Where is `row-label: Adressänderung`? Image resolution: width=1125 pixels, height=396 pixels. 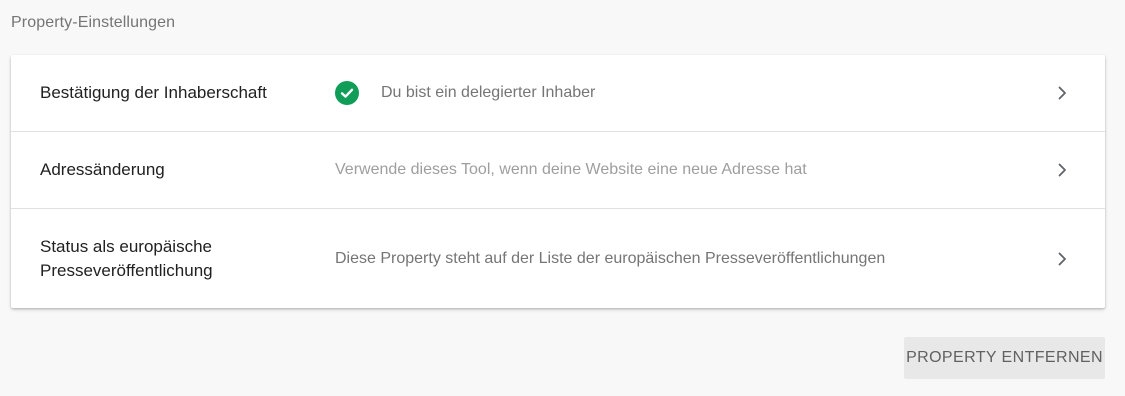
row-label: Adressänderung is located at coordinates (102, 169).